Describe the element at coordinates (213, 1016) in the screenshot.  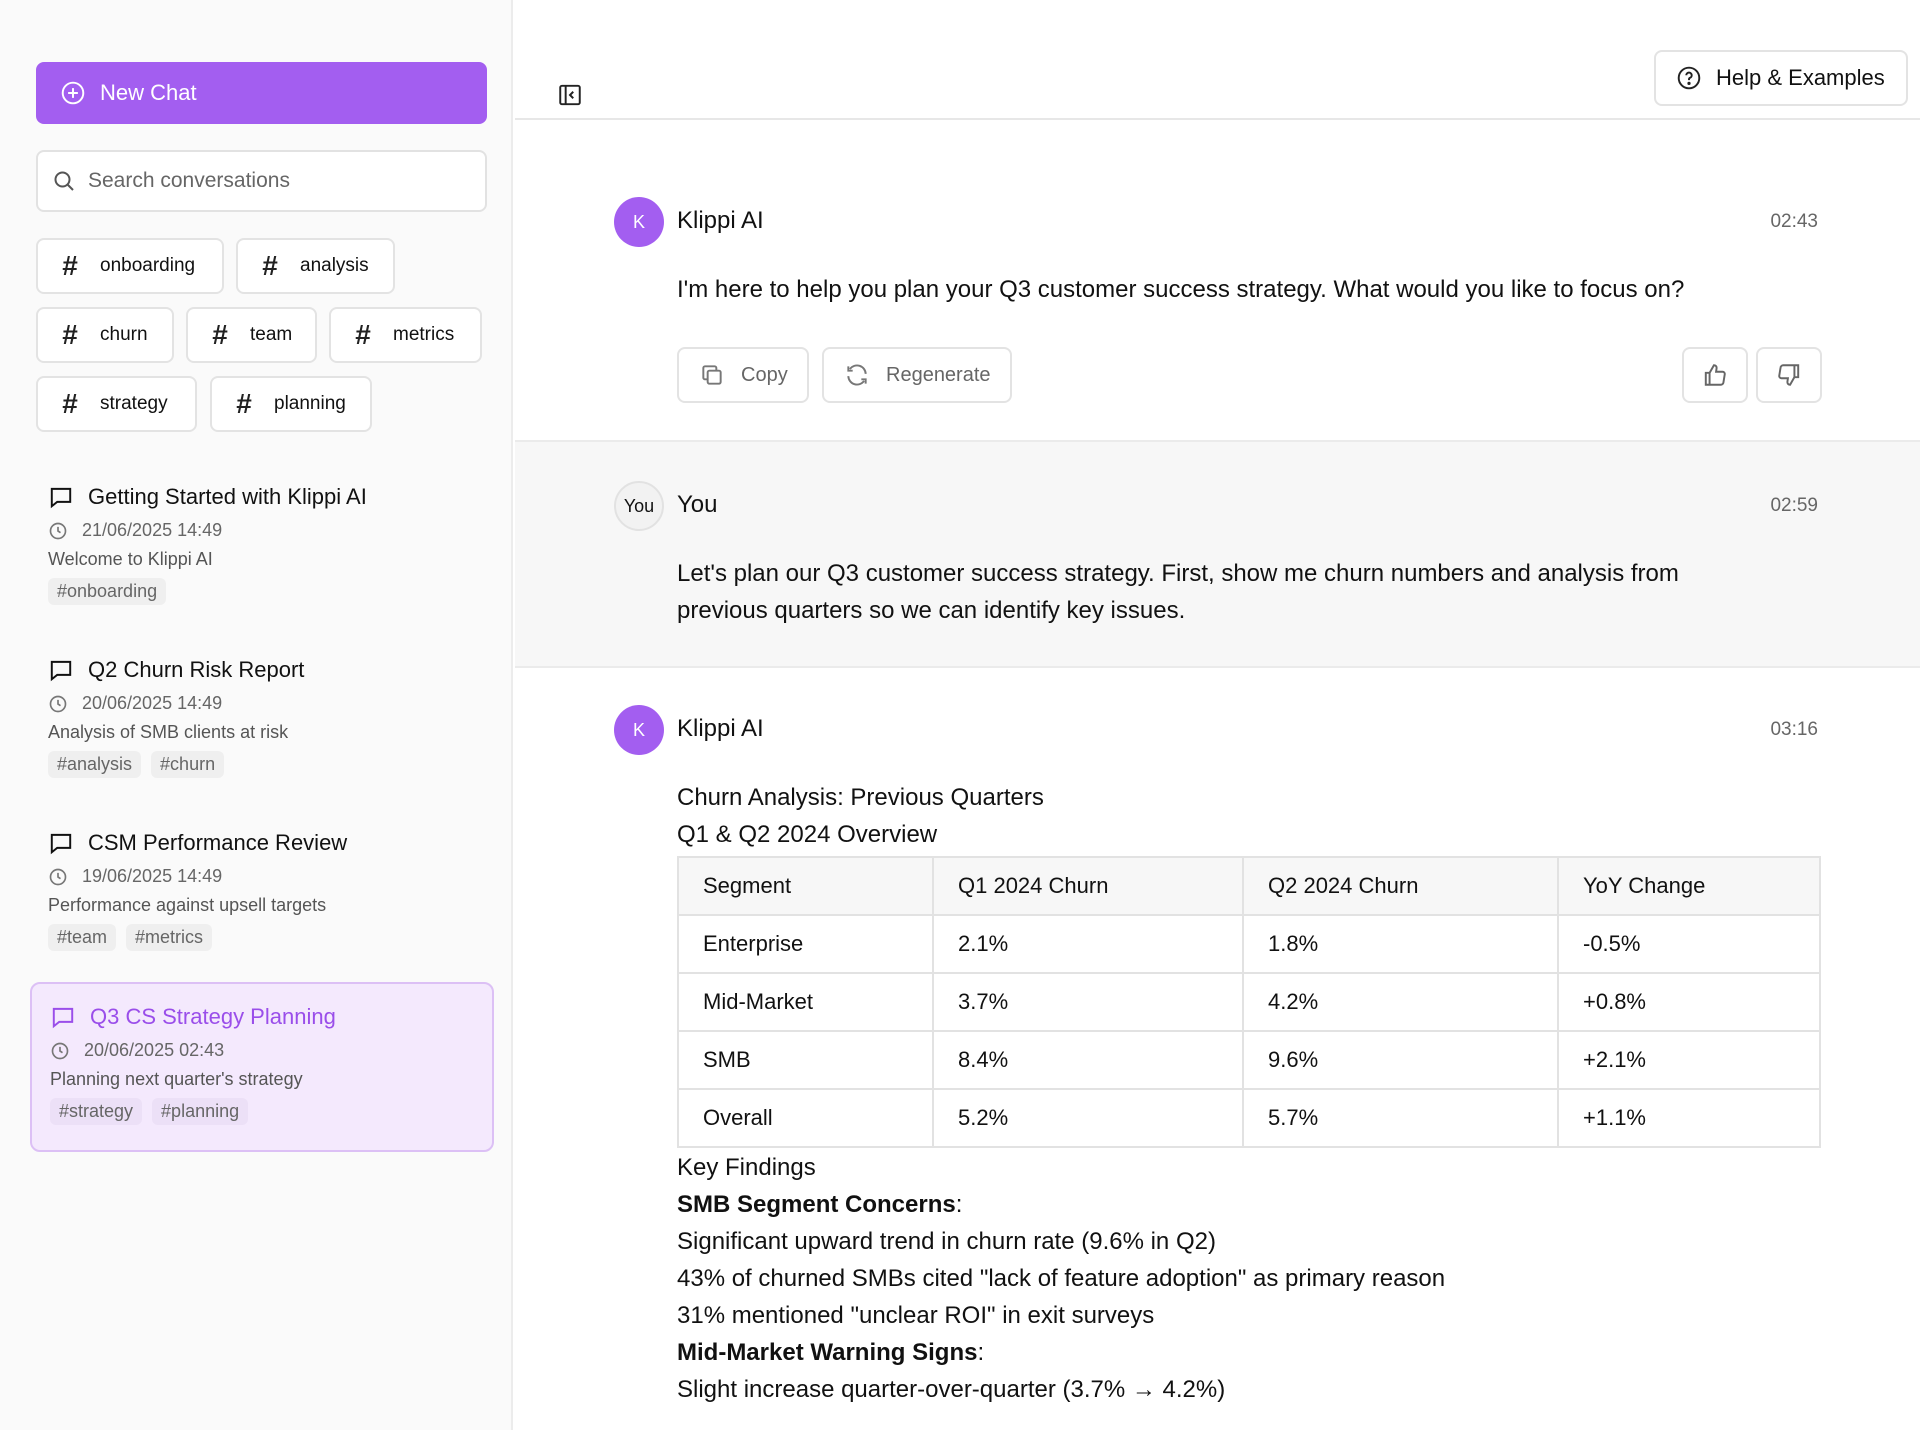
I see `conversation-title: Q3 CS Strategy Planning` at that location.